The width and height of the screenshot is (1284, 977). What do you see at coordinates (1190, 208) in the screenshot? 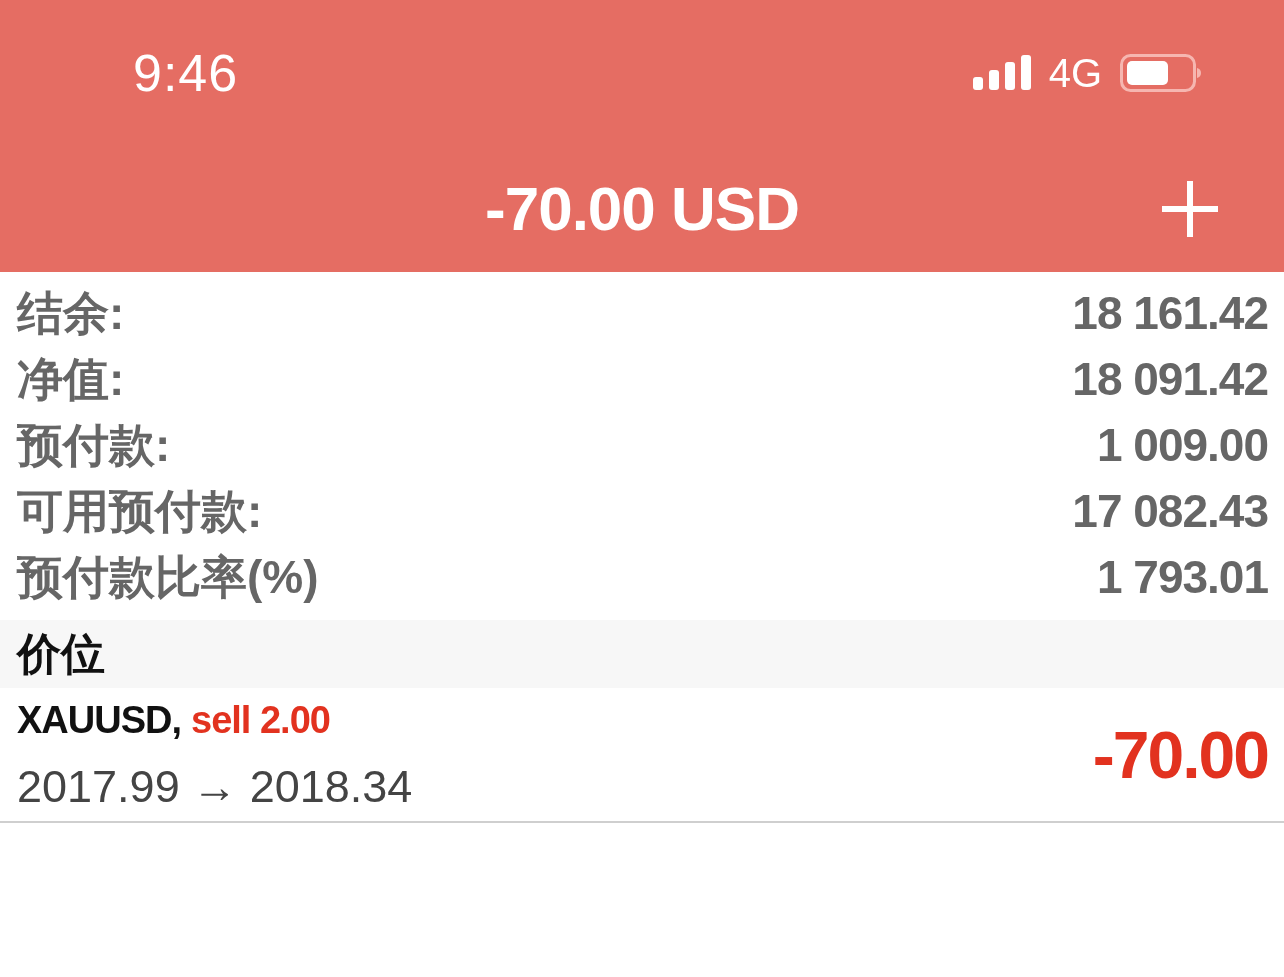
I see `plus-icon` at bounding box center [1190, 208].